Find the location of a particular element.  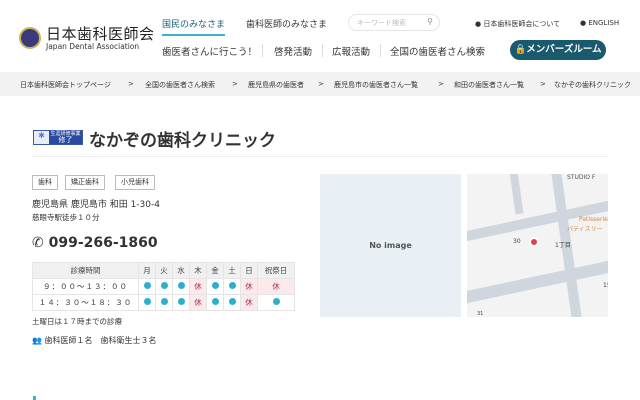

staff-text: 歯科医師１名 歯科衛生士３名 is located at coordinates (100, 340).